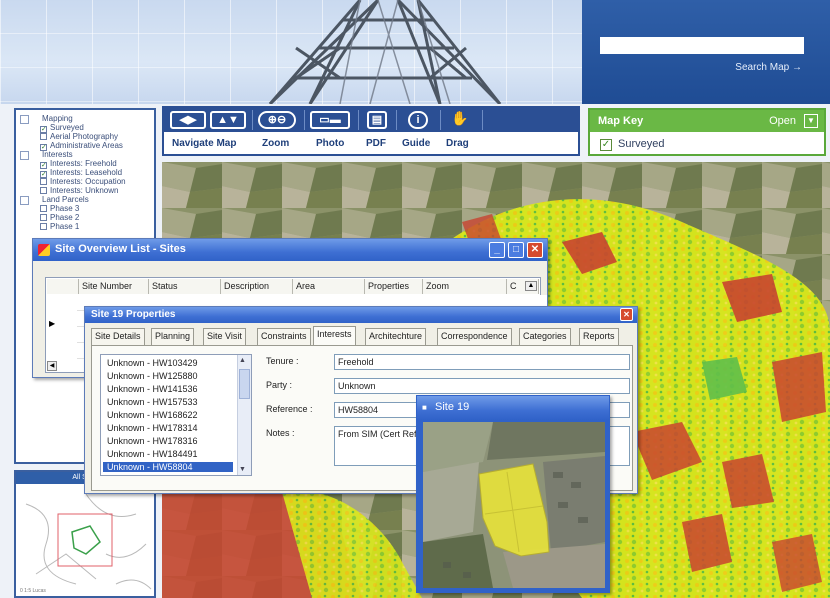 This screenshot has width=830, height=598. I want to click on photo-tool: ▭▬ Photo, so click(331, 131).